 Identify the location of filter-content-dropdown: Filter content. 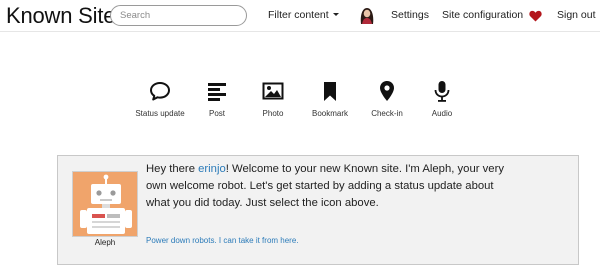
(303, 15).